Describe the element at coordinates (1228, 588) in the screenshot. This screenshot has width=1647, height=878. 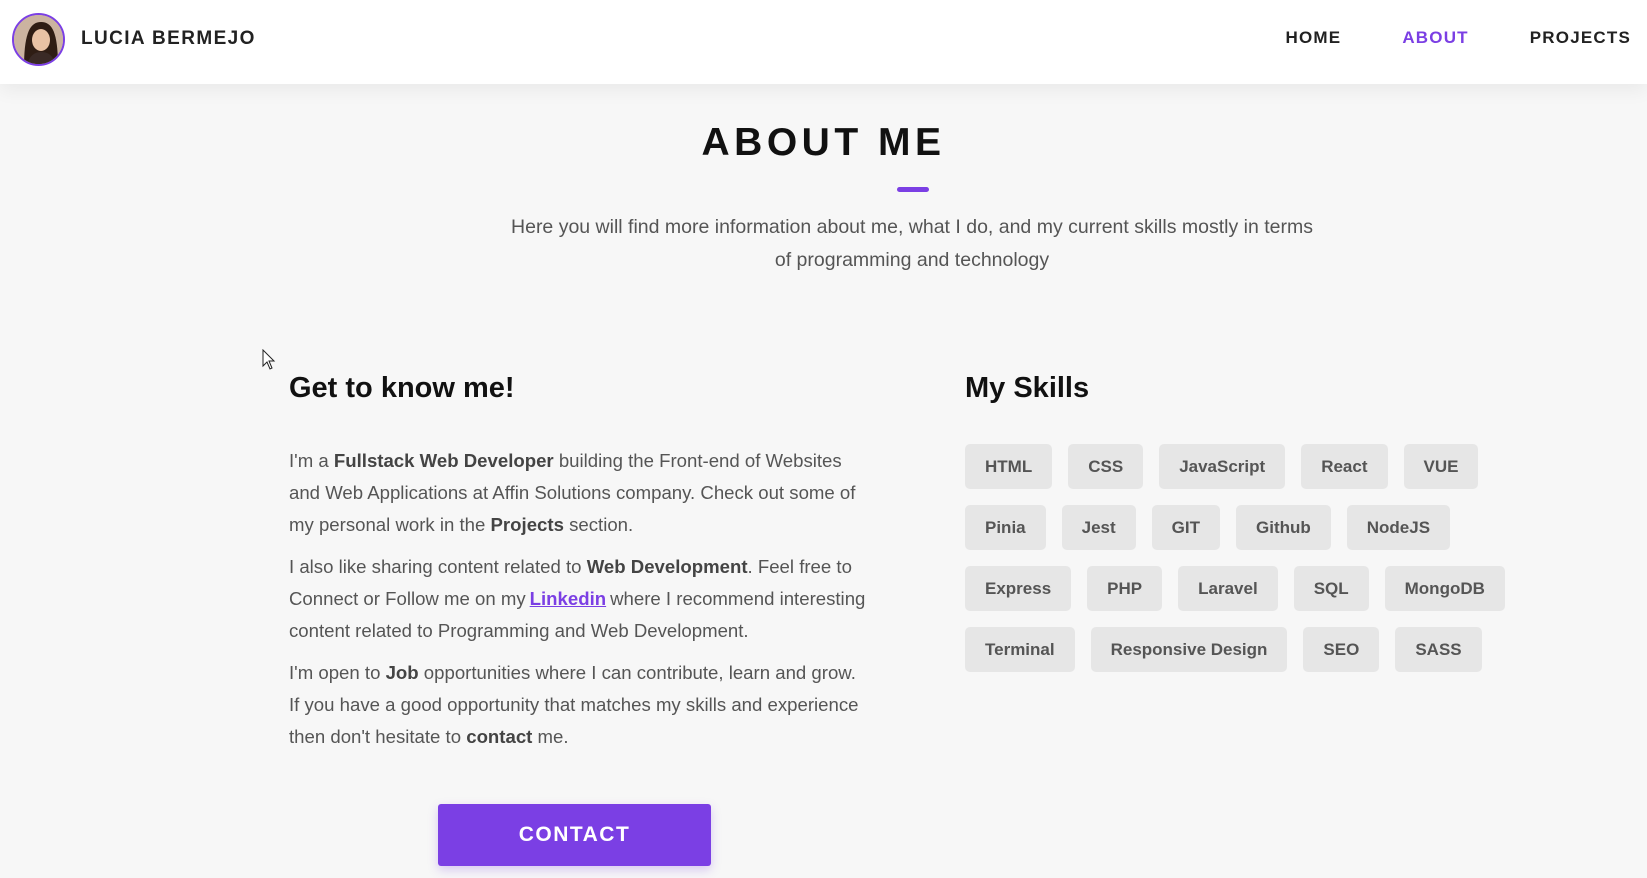
I see `skill-chip-laravel: Laravel` at that location.